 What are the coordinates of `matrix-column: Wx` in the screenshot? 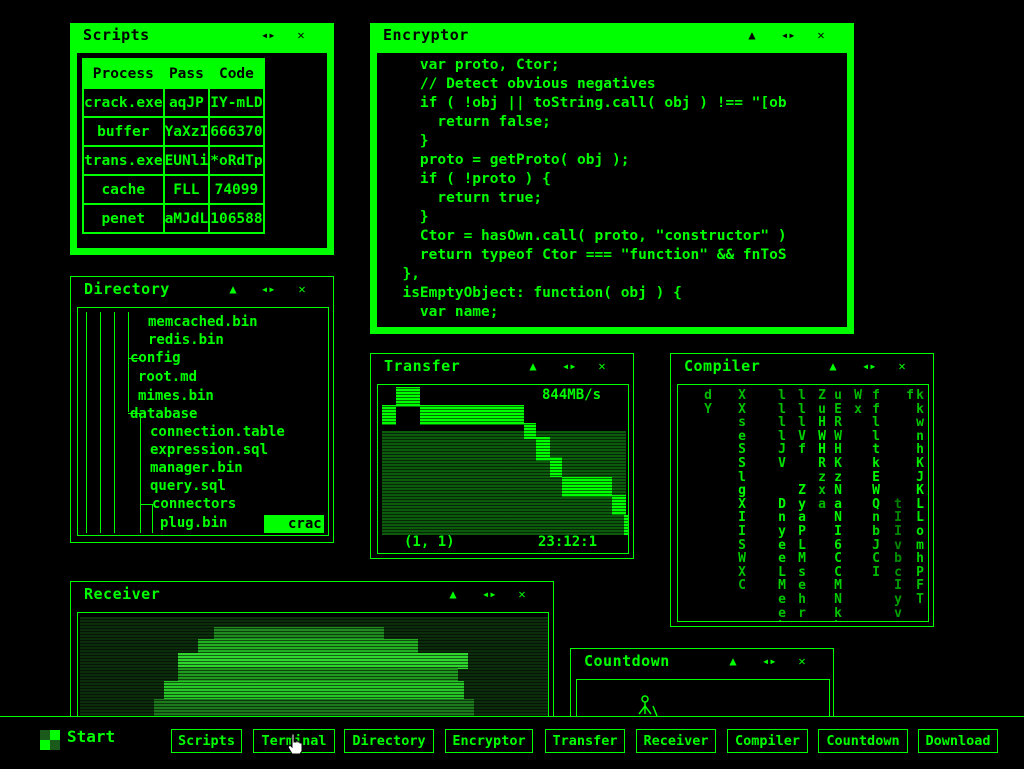 It's located at (858, 402).